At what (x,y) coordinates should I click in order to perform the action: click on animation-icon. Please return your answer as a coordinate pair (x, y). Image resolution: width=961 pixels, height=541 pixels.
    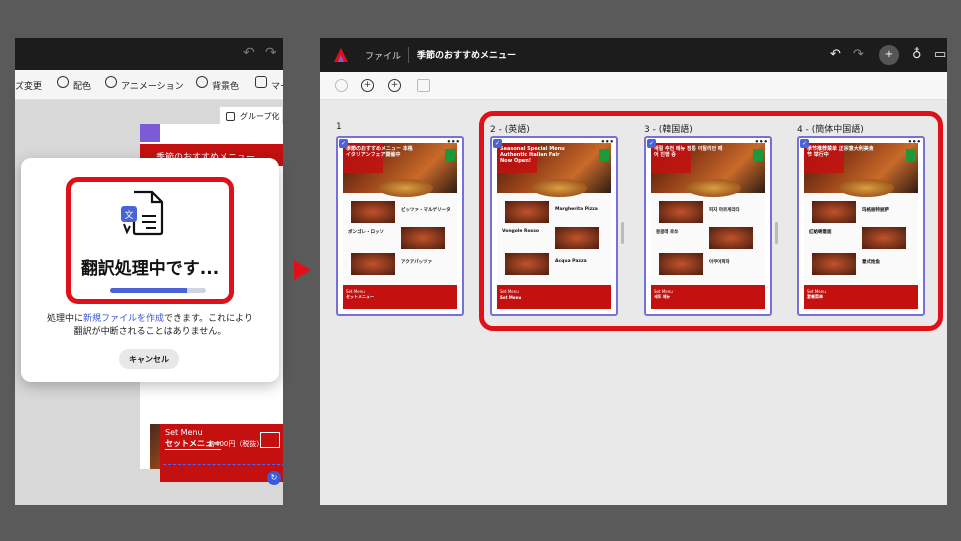
    Looking at the image, I should click on (111, 82).